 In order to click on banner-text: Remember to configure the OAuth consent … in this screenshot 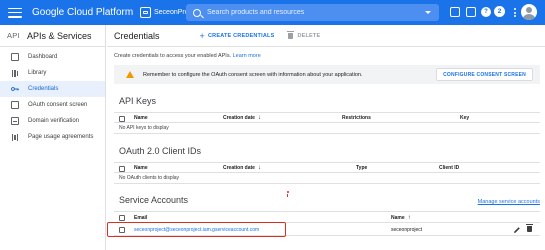, I will do `click(253, 74)`.